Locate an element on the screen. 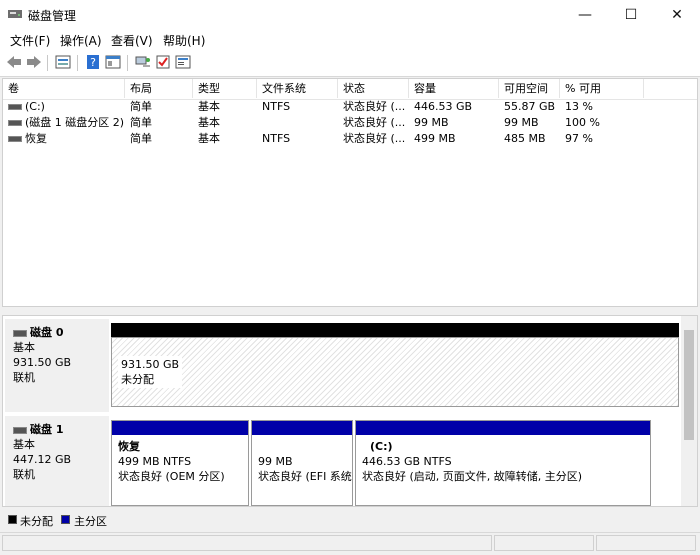  help-icon: ? is located at coordinates (93, 62).